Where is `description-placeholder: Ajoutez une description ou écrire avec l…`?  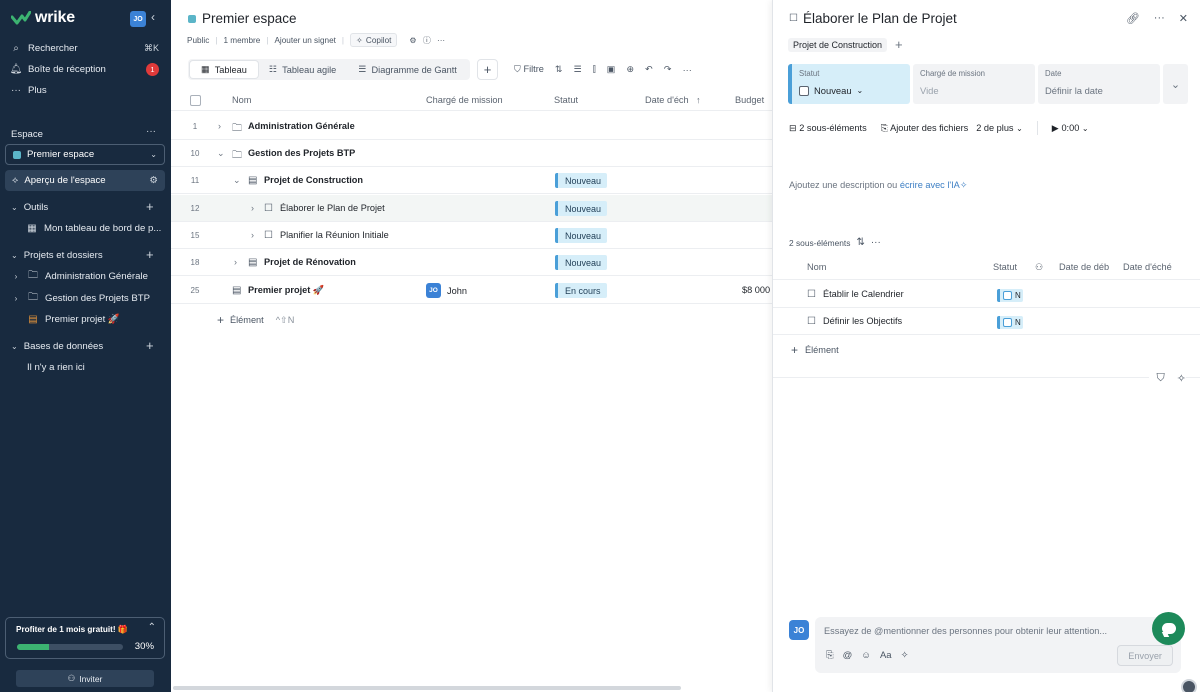 description-placeholder: Ajoutez une description ou écrire avec l… is located at coordinates (878, 185).